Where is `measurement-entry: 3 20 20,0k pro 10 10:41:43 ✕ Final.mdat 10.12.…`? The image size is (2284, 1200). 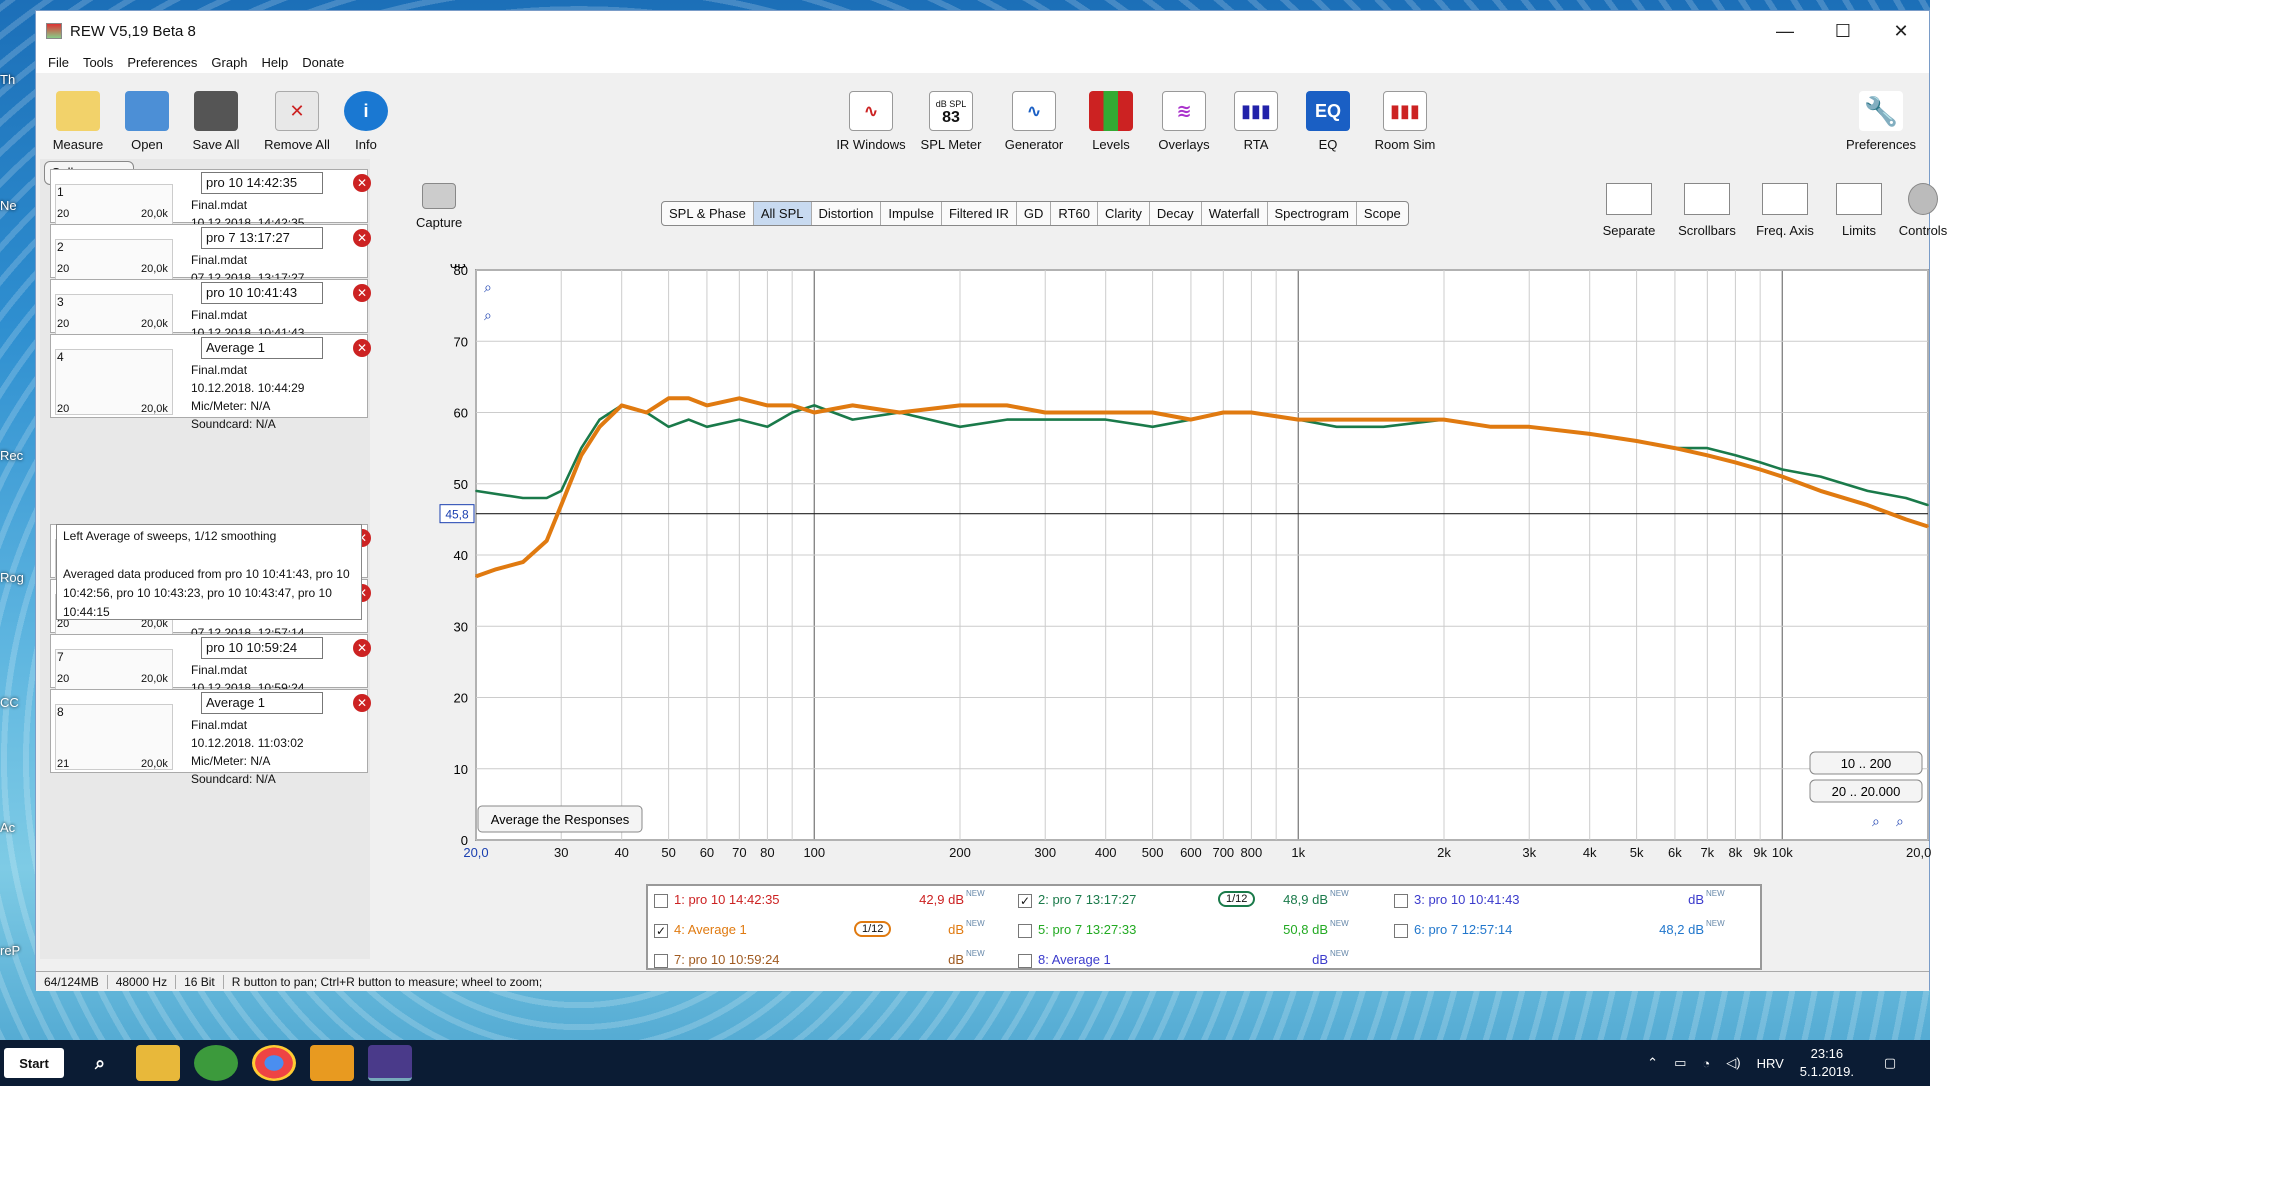 measurement-entry: 3 20 20,0k pro 10 10:41:43 ✕ Final.mdat 10.12.… is located at coordinates (210, 309).